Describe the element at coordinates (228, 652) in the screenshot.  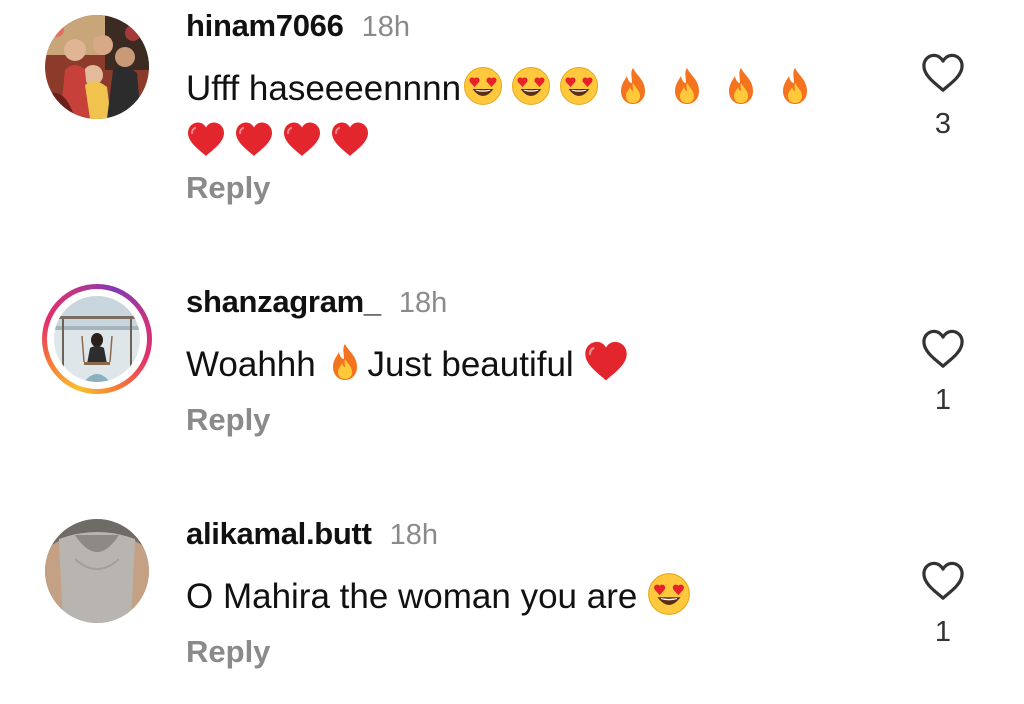
I see `reply-button: Reply` at that location.